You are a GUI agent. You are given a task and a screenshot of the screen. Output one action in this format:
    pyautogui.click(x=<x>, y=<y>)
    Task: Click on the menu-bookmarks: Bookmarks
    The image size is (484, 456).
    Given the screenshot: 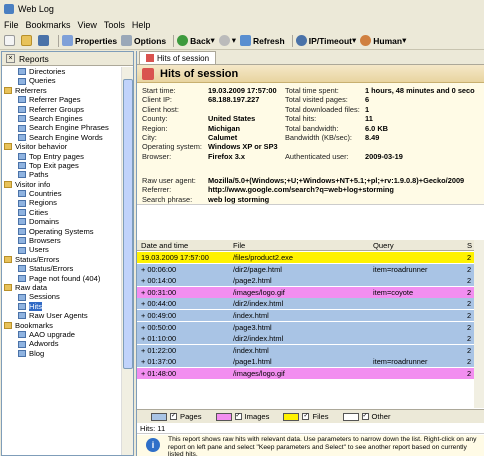 What is the action you would take?
    pyautogui.click(x=48, y=25)
    